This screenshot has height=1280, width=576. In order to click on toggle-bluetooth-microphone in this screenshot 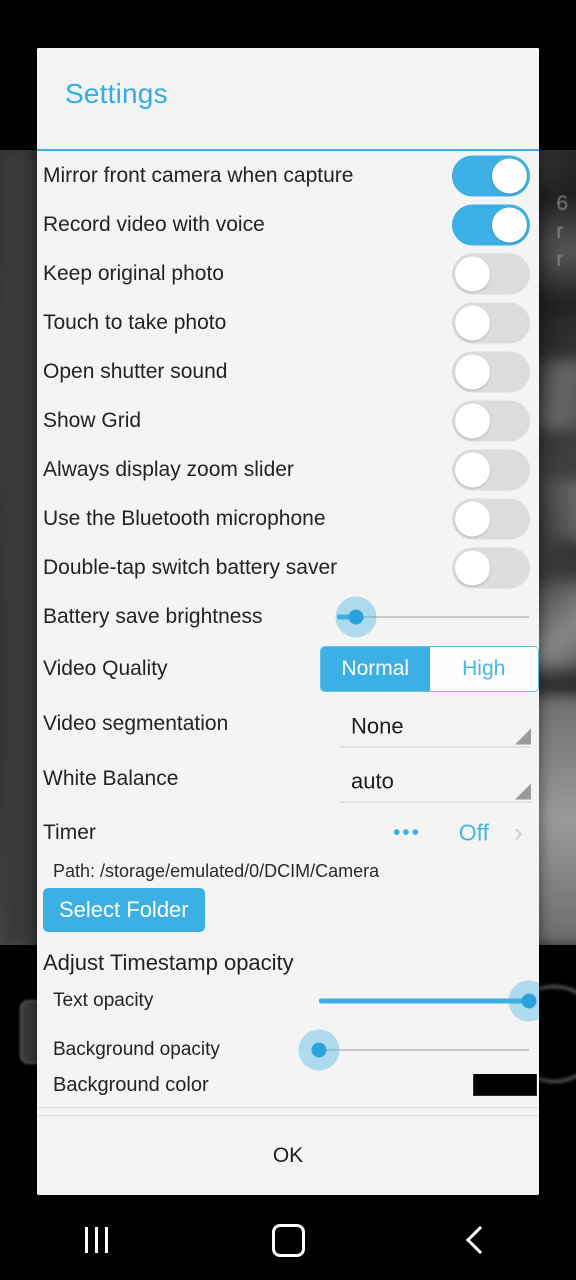, I will do `click(491, 518)`.